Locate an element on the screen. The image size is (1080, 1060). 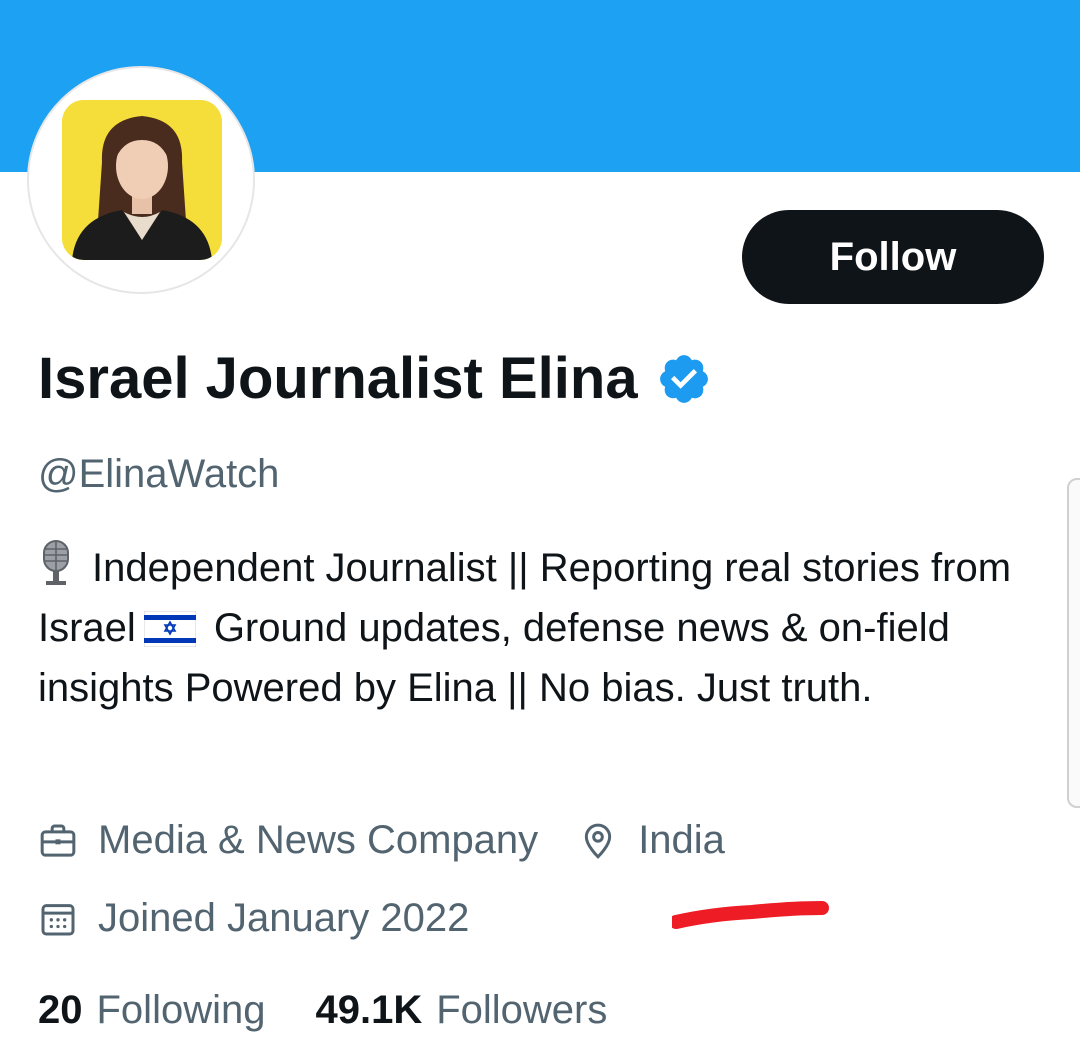
following-link: 20 Following is located at coordinates (151, 1010).